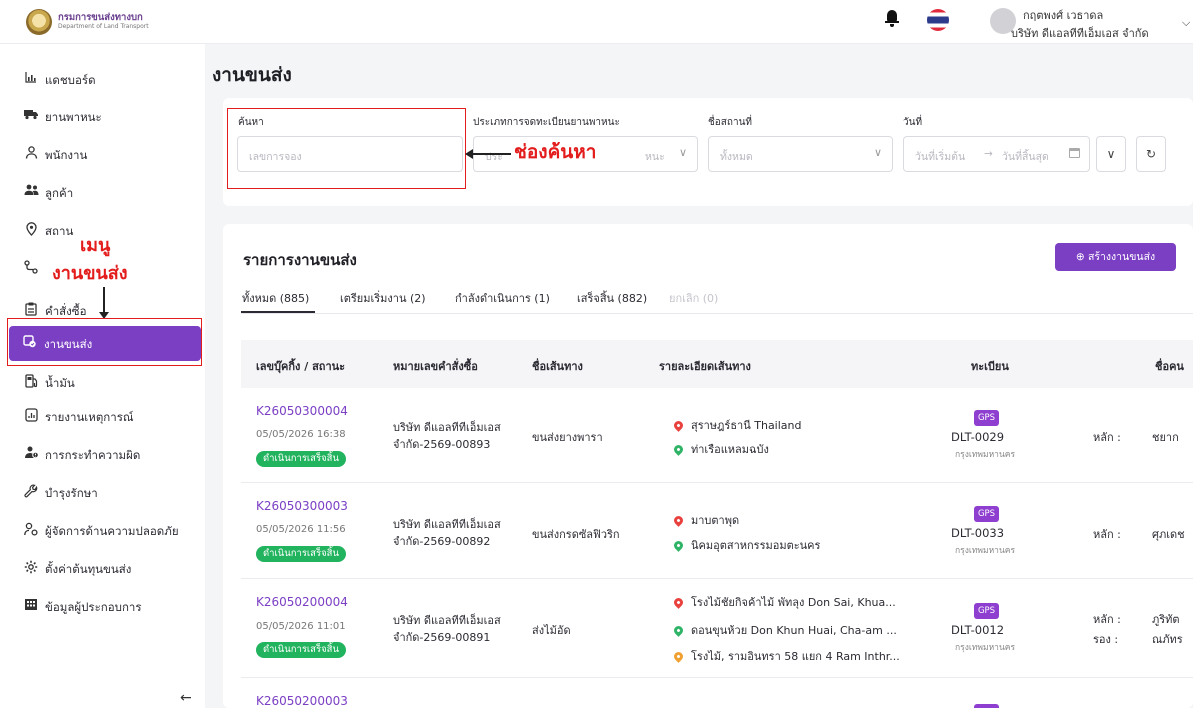 The width and height of the screenshot is (1193, 708). What do you see at coordinates (737, 425) in the screenshot?
I see `route-stop: สุราษฎร์ธานี Thailand` at bounding box center [737, 425].